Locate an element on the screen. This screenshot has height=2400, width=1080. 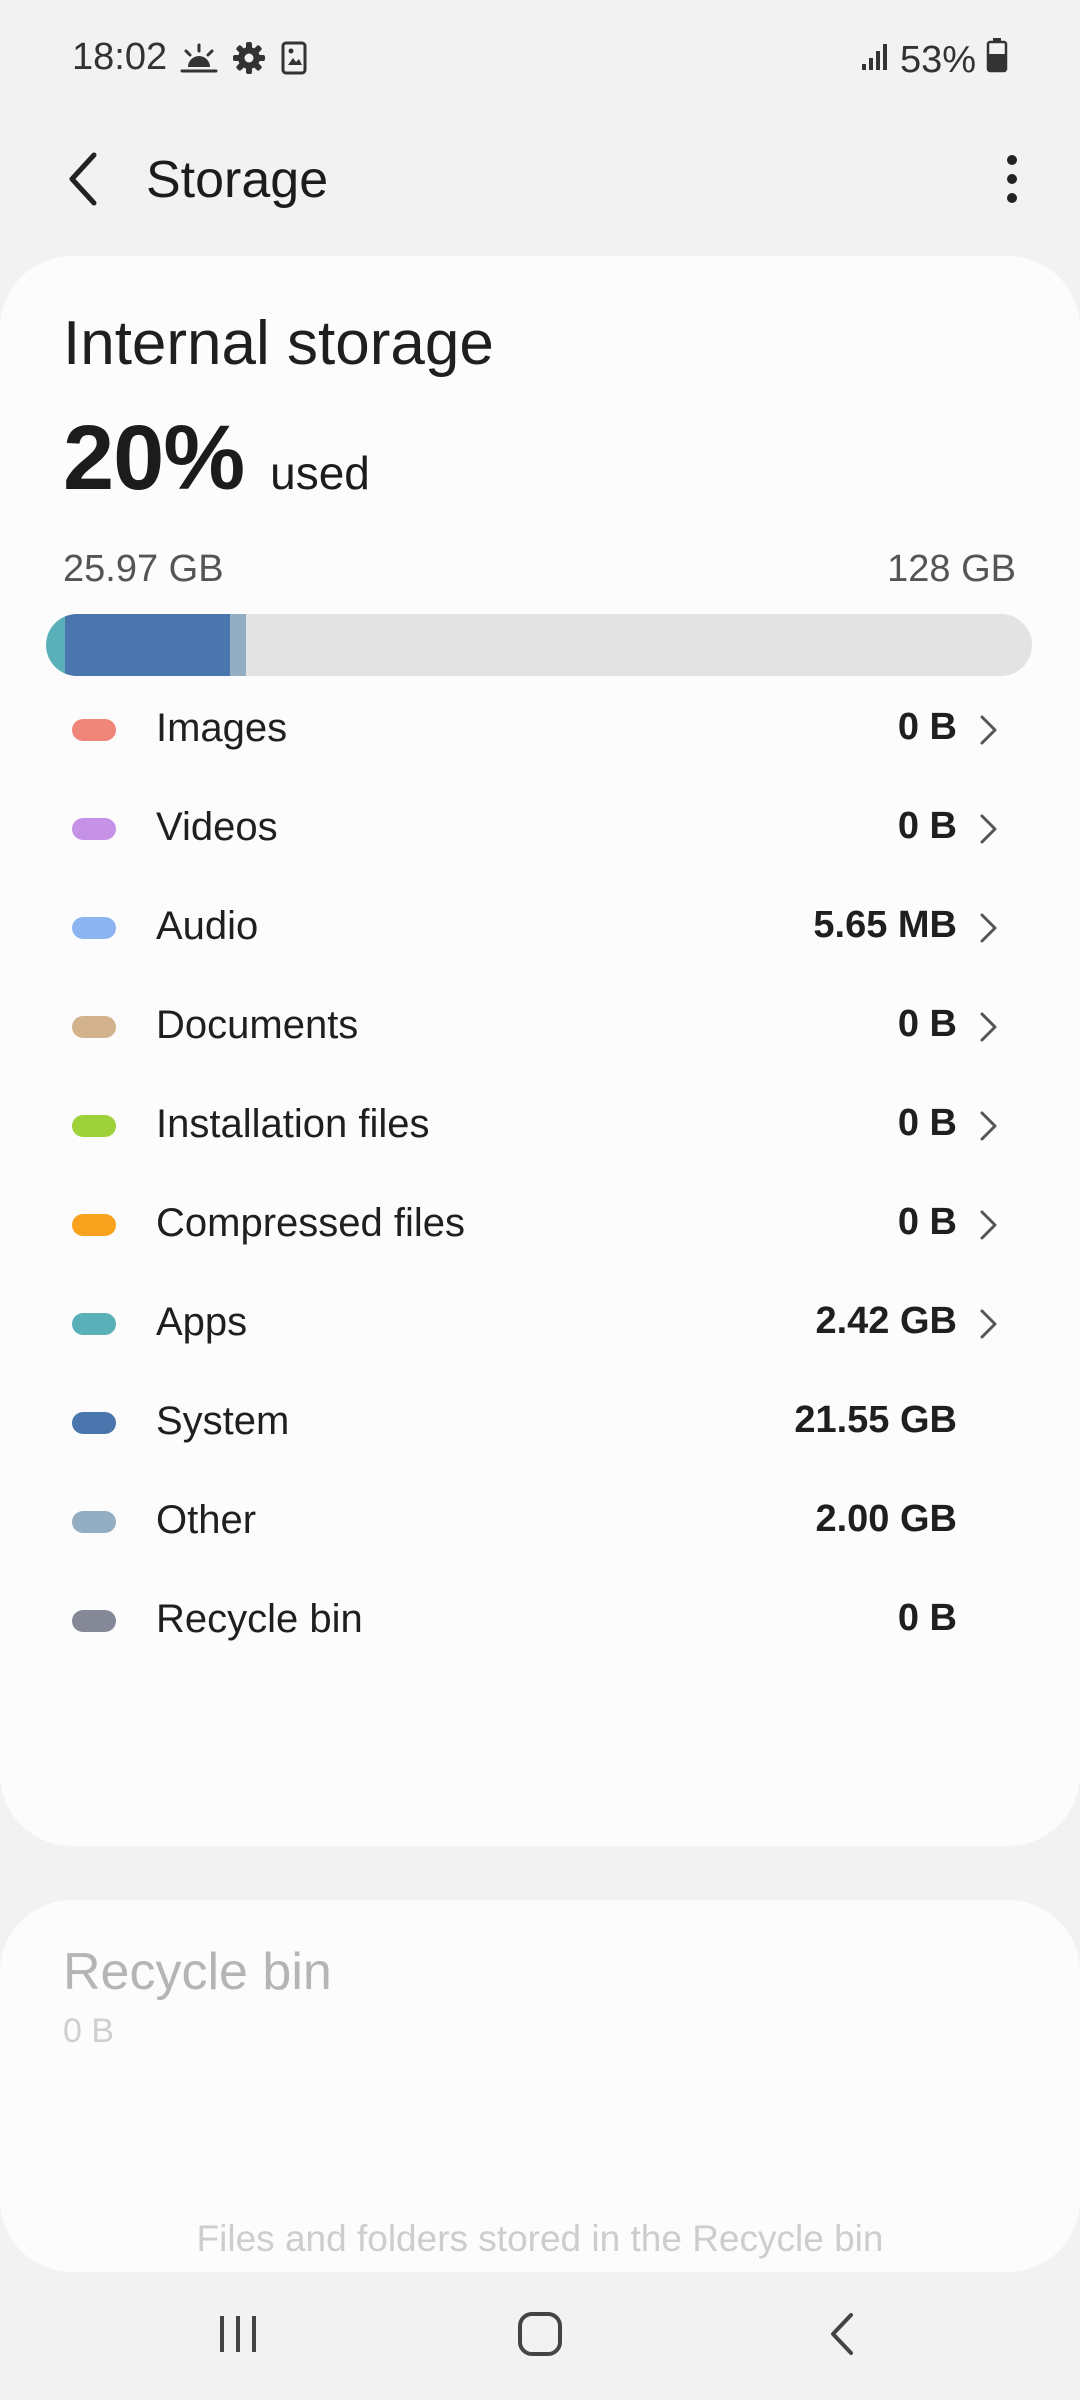
storage-category-row: Apps 2.42 GB is located at coordinates (540, 1323).